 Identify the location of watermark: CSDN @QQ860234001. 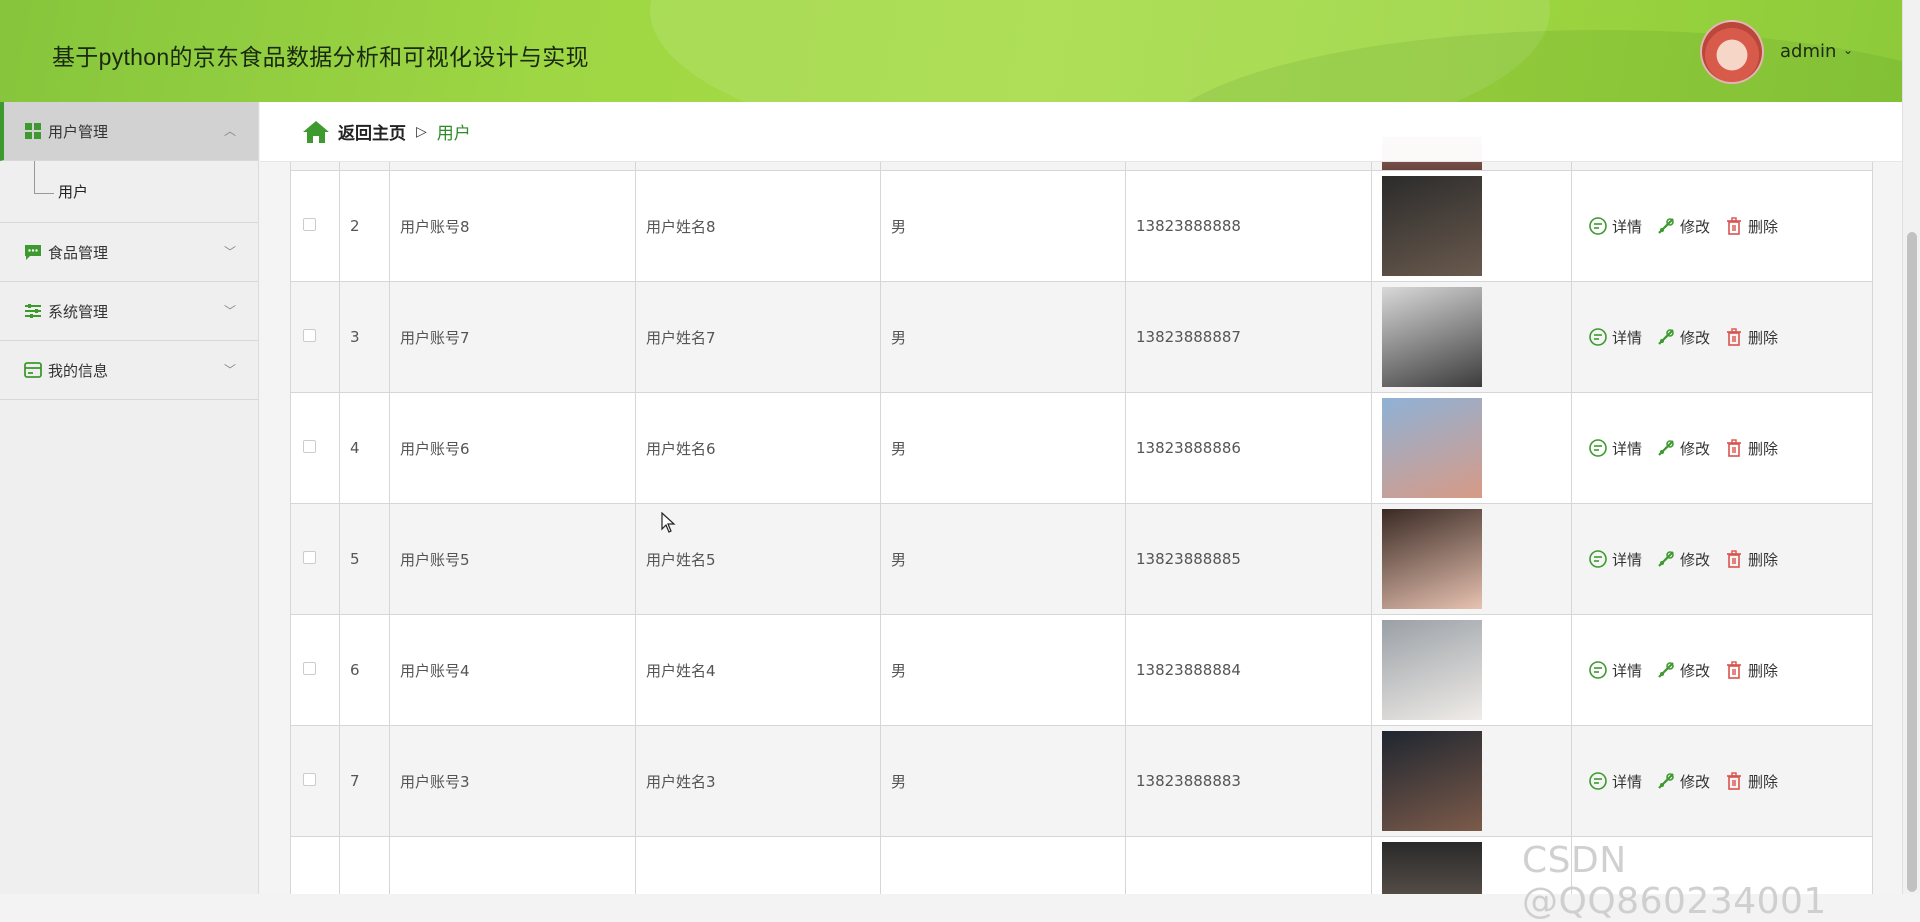
(1674, 881).